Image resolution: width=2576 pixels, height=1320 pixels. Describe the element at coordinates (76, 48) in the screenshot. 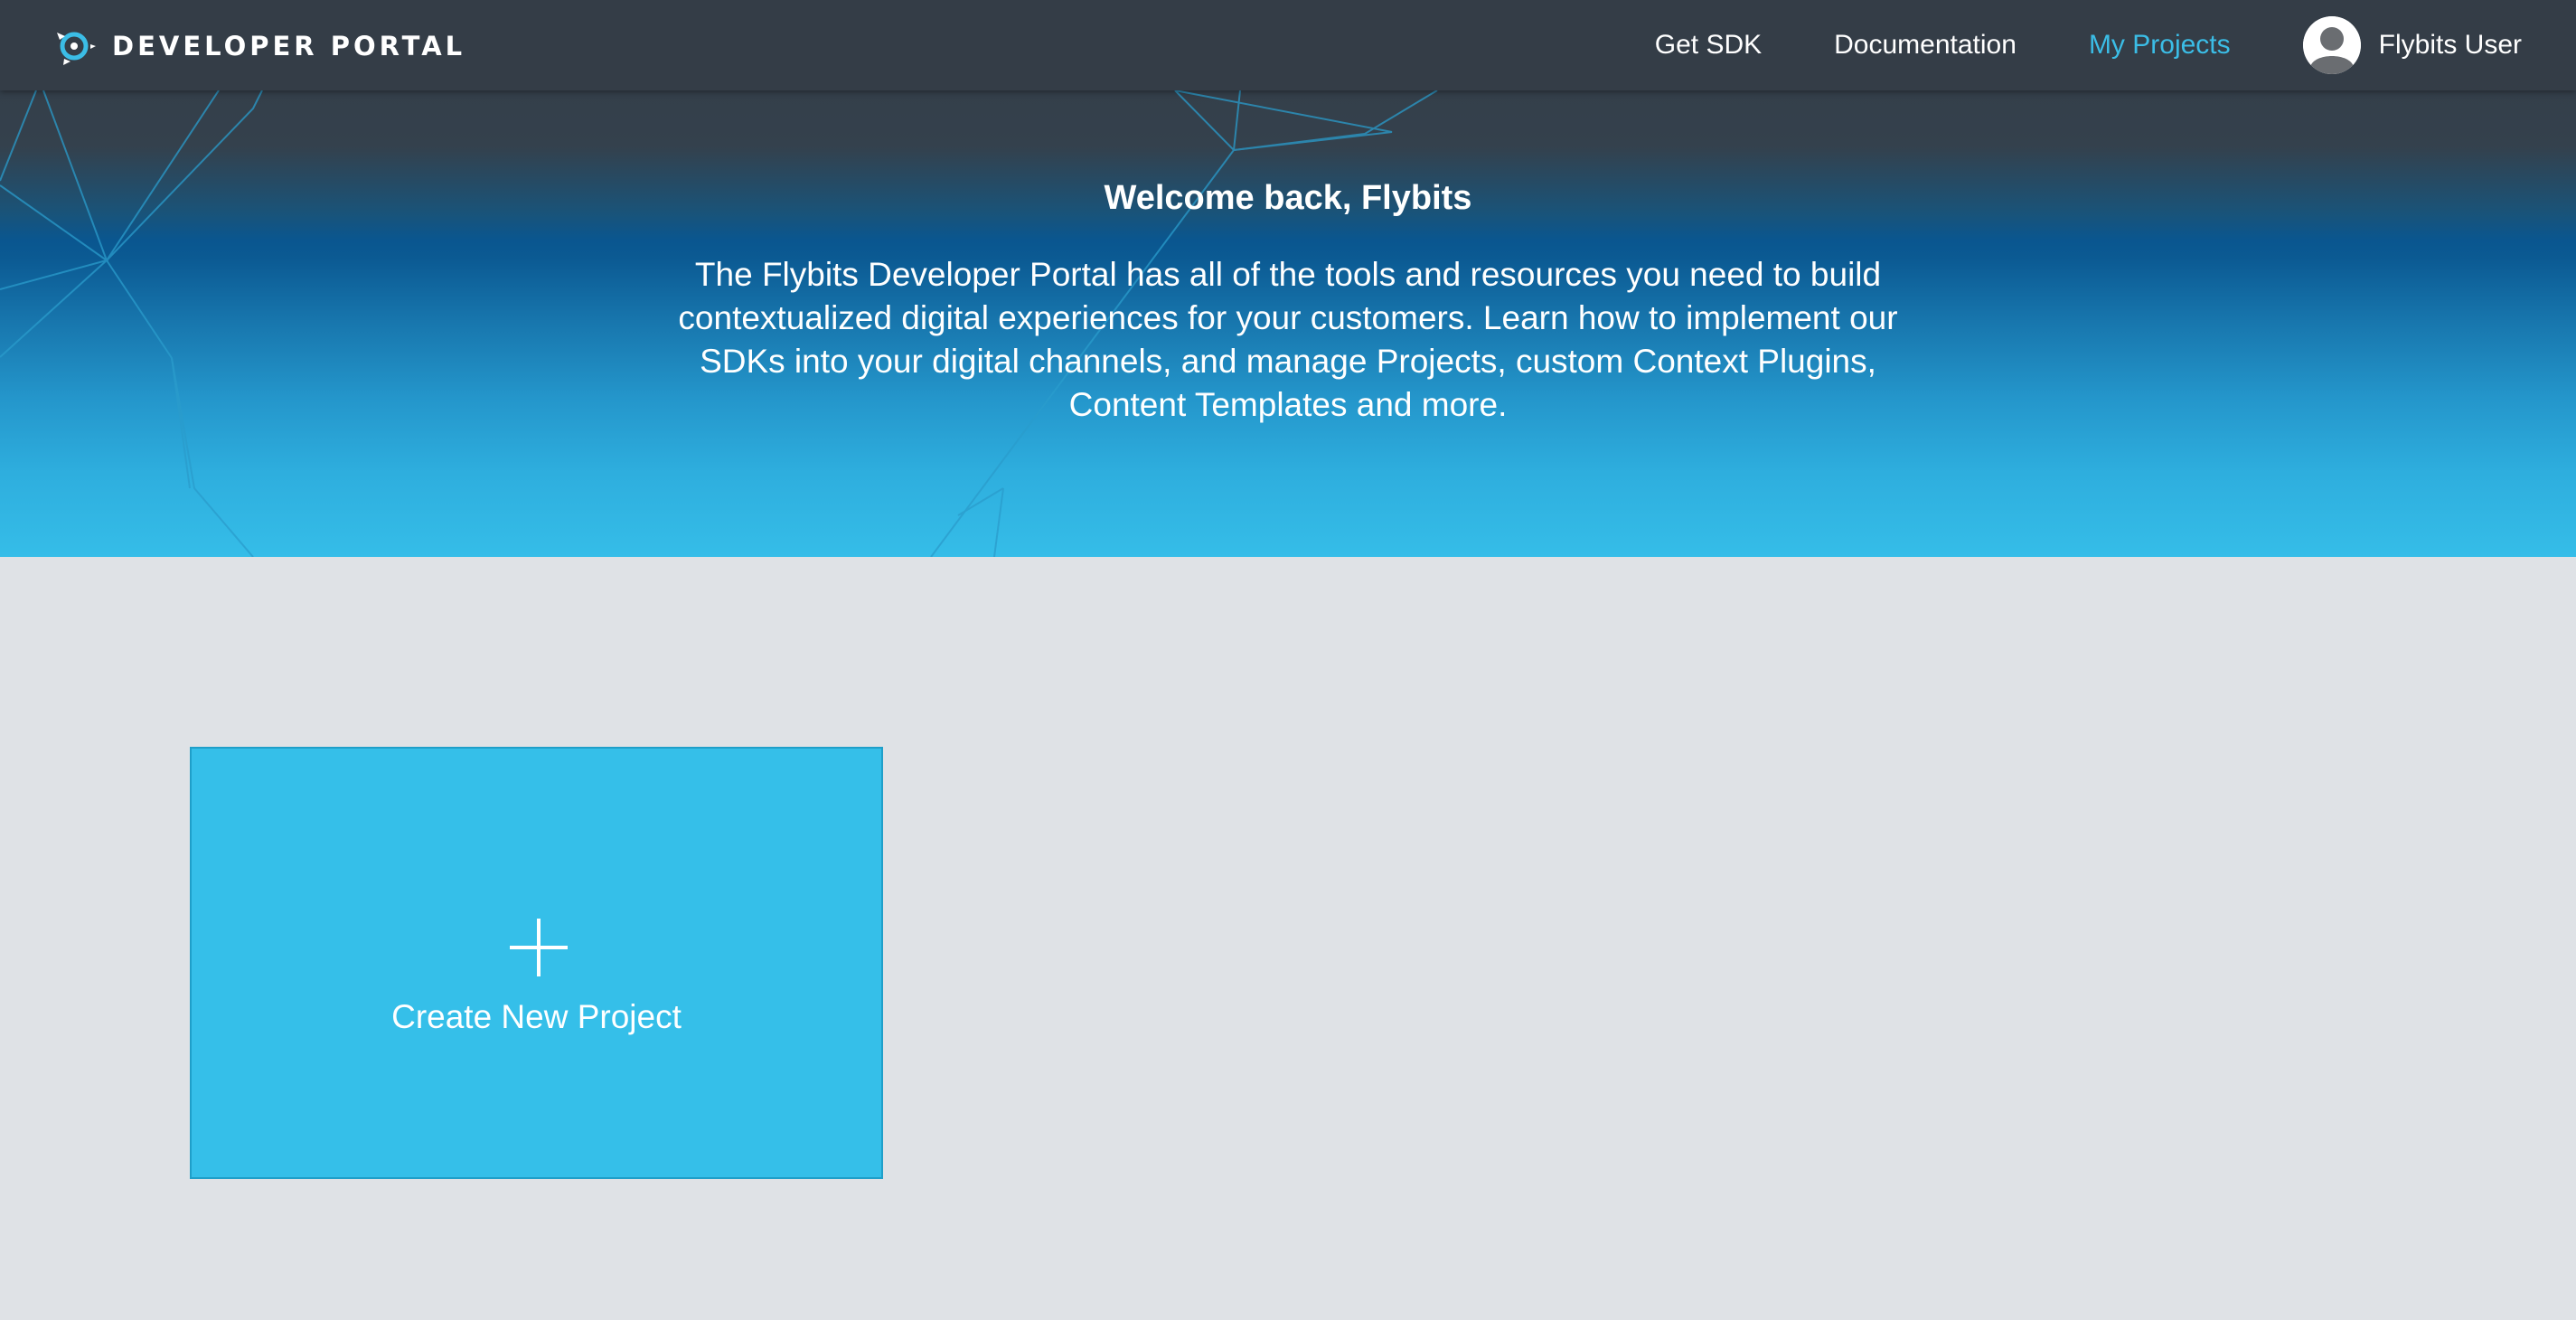

I see `flybits-logo-icon` at that location.